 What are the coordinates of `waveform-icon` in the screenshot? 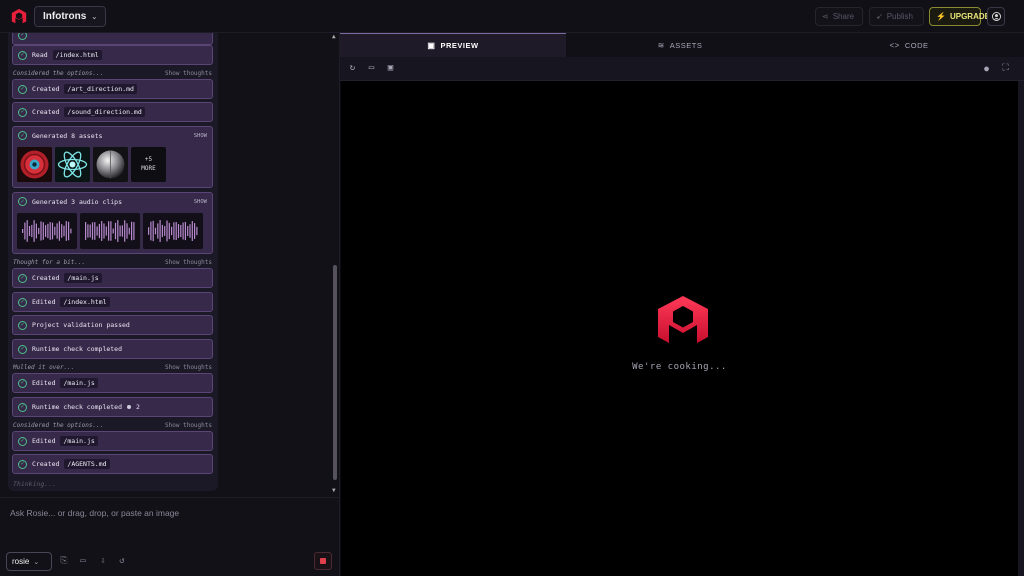 It's located at (110, 231).